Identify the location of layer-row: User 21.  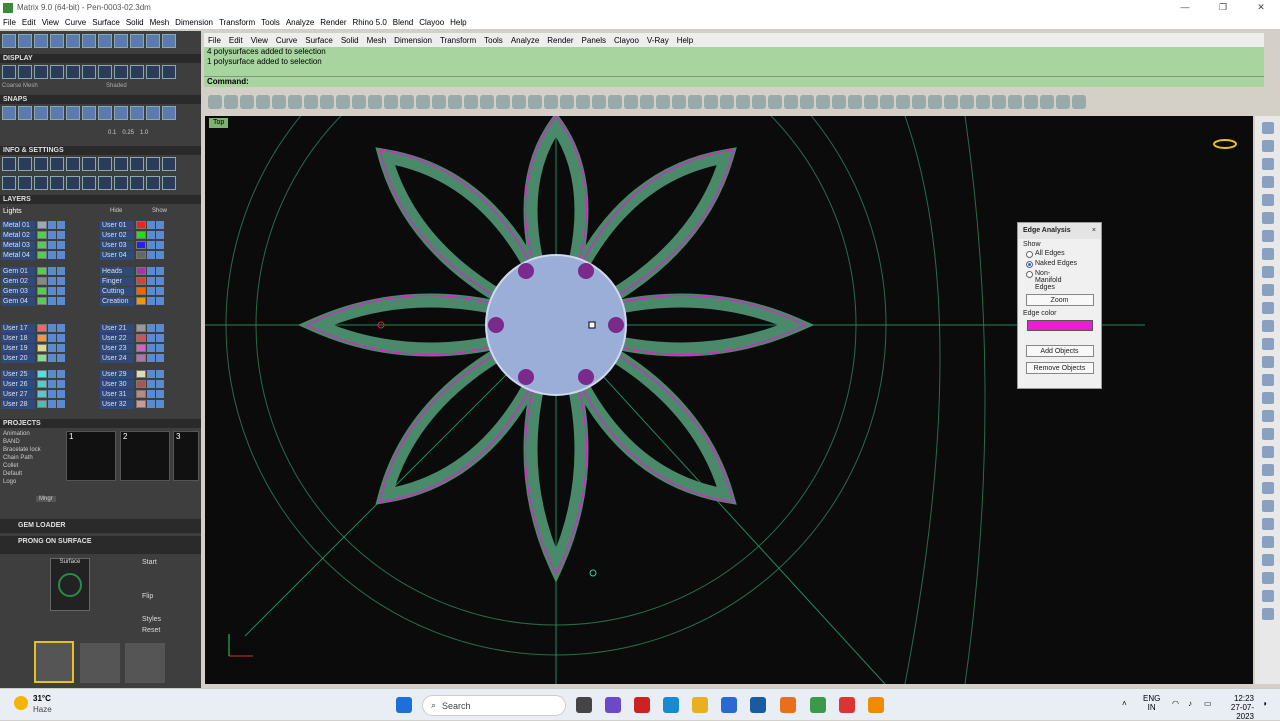
(132, 328).